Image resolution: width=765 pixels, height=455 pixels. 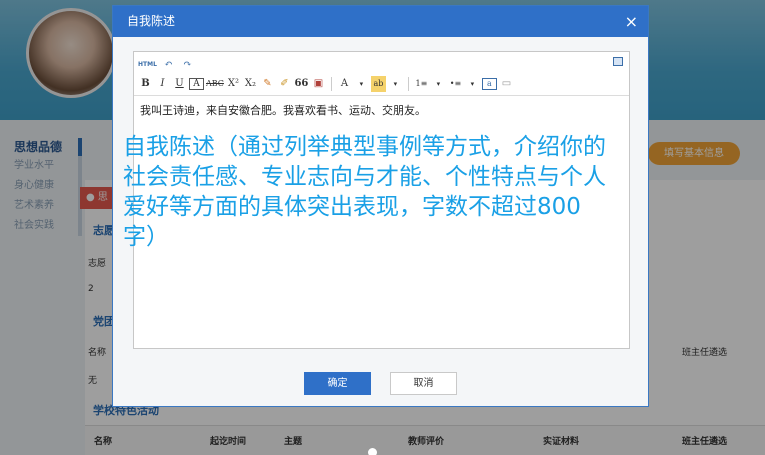 What do you see at coordinates (381, 386) in the screenshot?
I see `dialog-footer: 确定 取消` at bounding box center [381, 386].